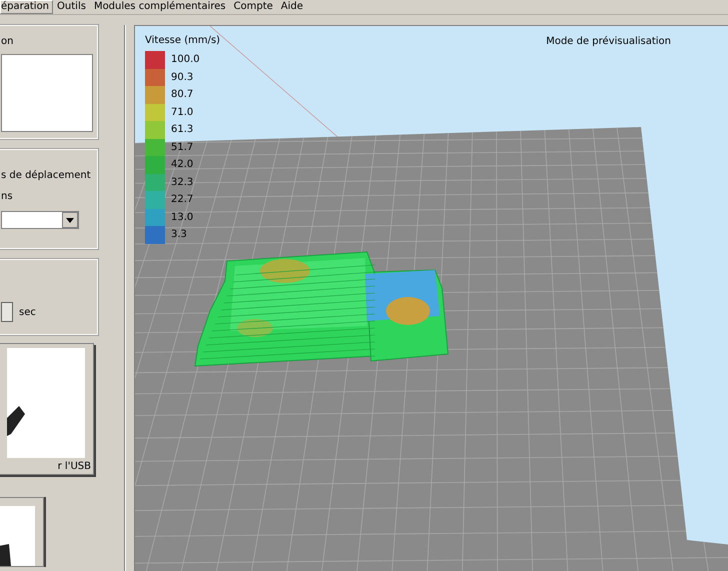  I want to click on text-area, so click(47, 93).